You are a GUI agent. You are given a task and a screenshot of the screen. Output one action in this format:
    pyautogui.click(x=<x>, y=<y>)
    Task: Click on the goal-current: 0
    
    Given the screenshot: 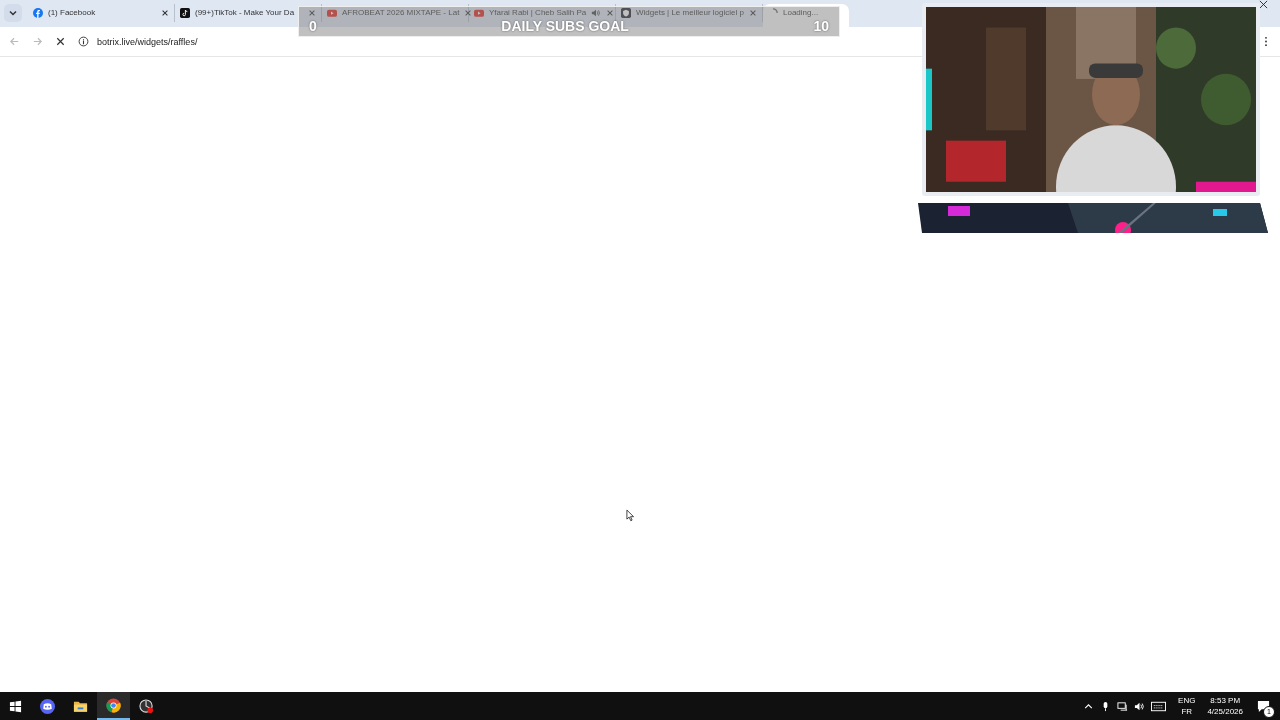 What is the action you would take?
    pyautogui.click(x=313, y=26)
    